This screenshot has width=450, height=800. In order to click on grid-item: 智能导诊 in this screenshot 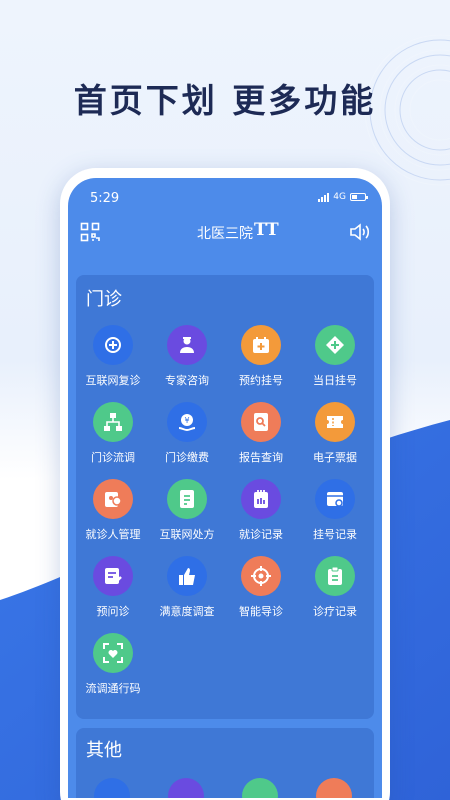, I will do `click(261, 587)`.